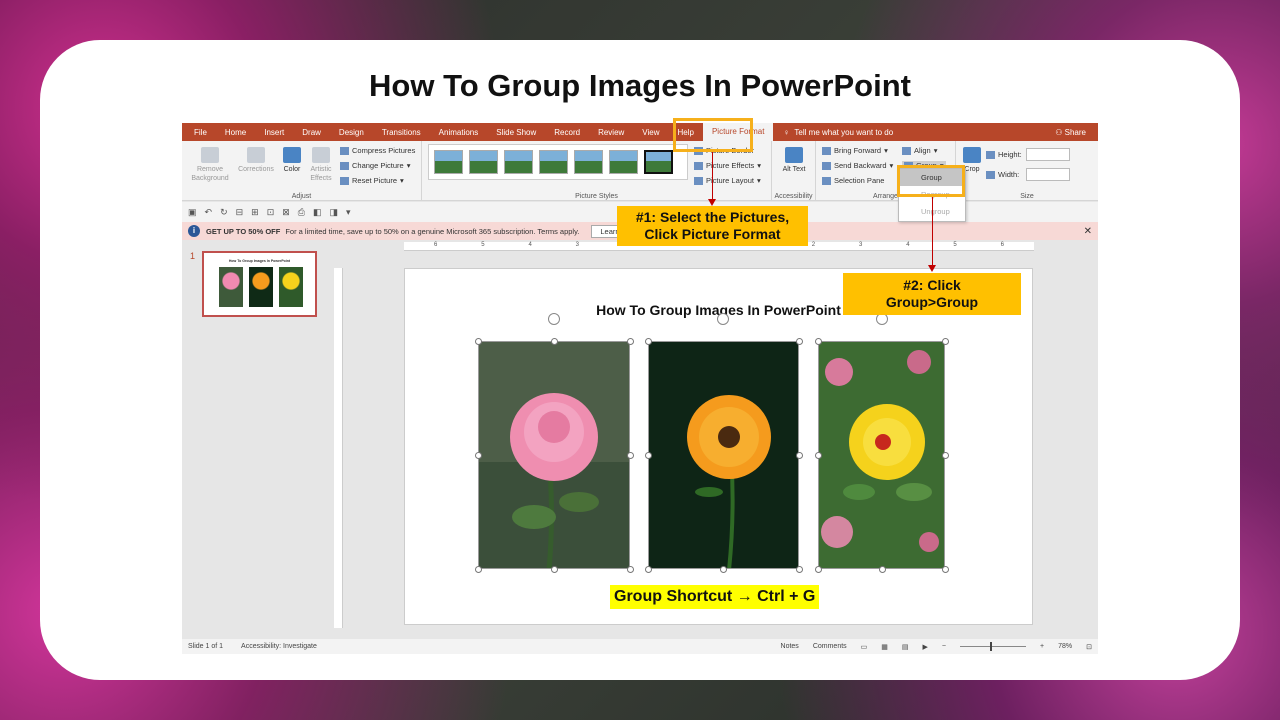 This screenshot has height=720, width=1280. What do you see at coordinates (255, 212) in the screenshot?
I see `align-center-icon: ⊞` at bounding box center [255, 212].